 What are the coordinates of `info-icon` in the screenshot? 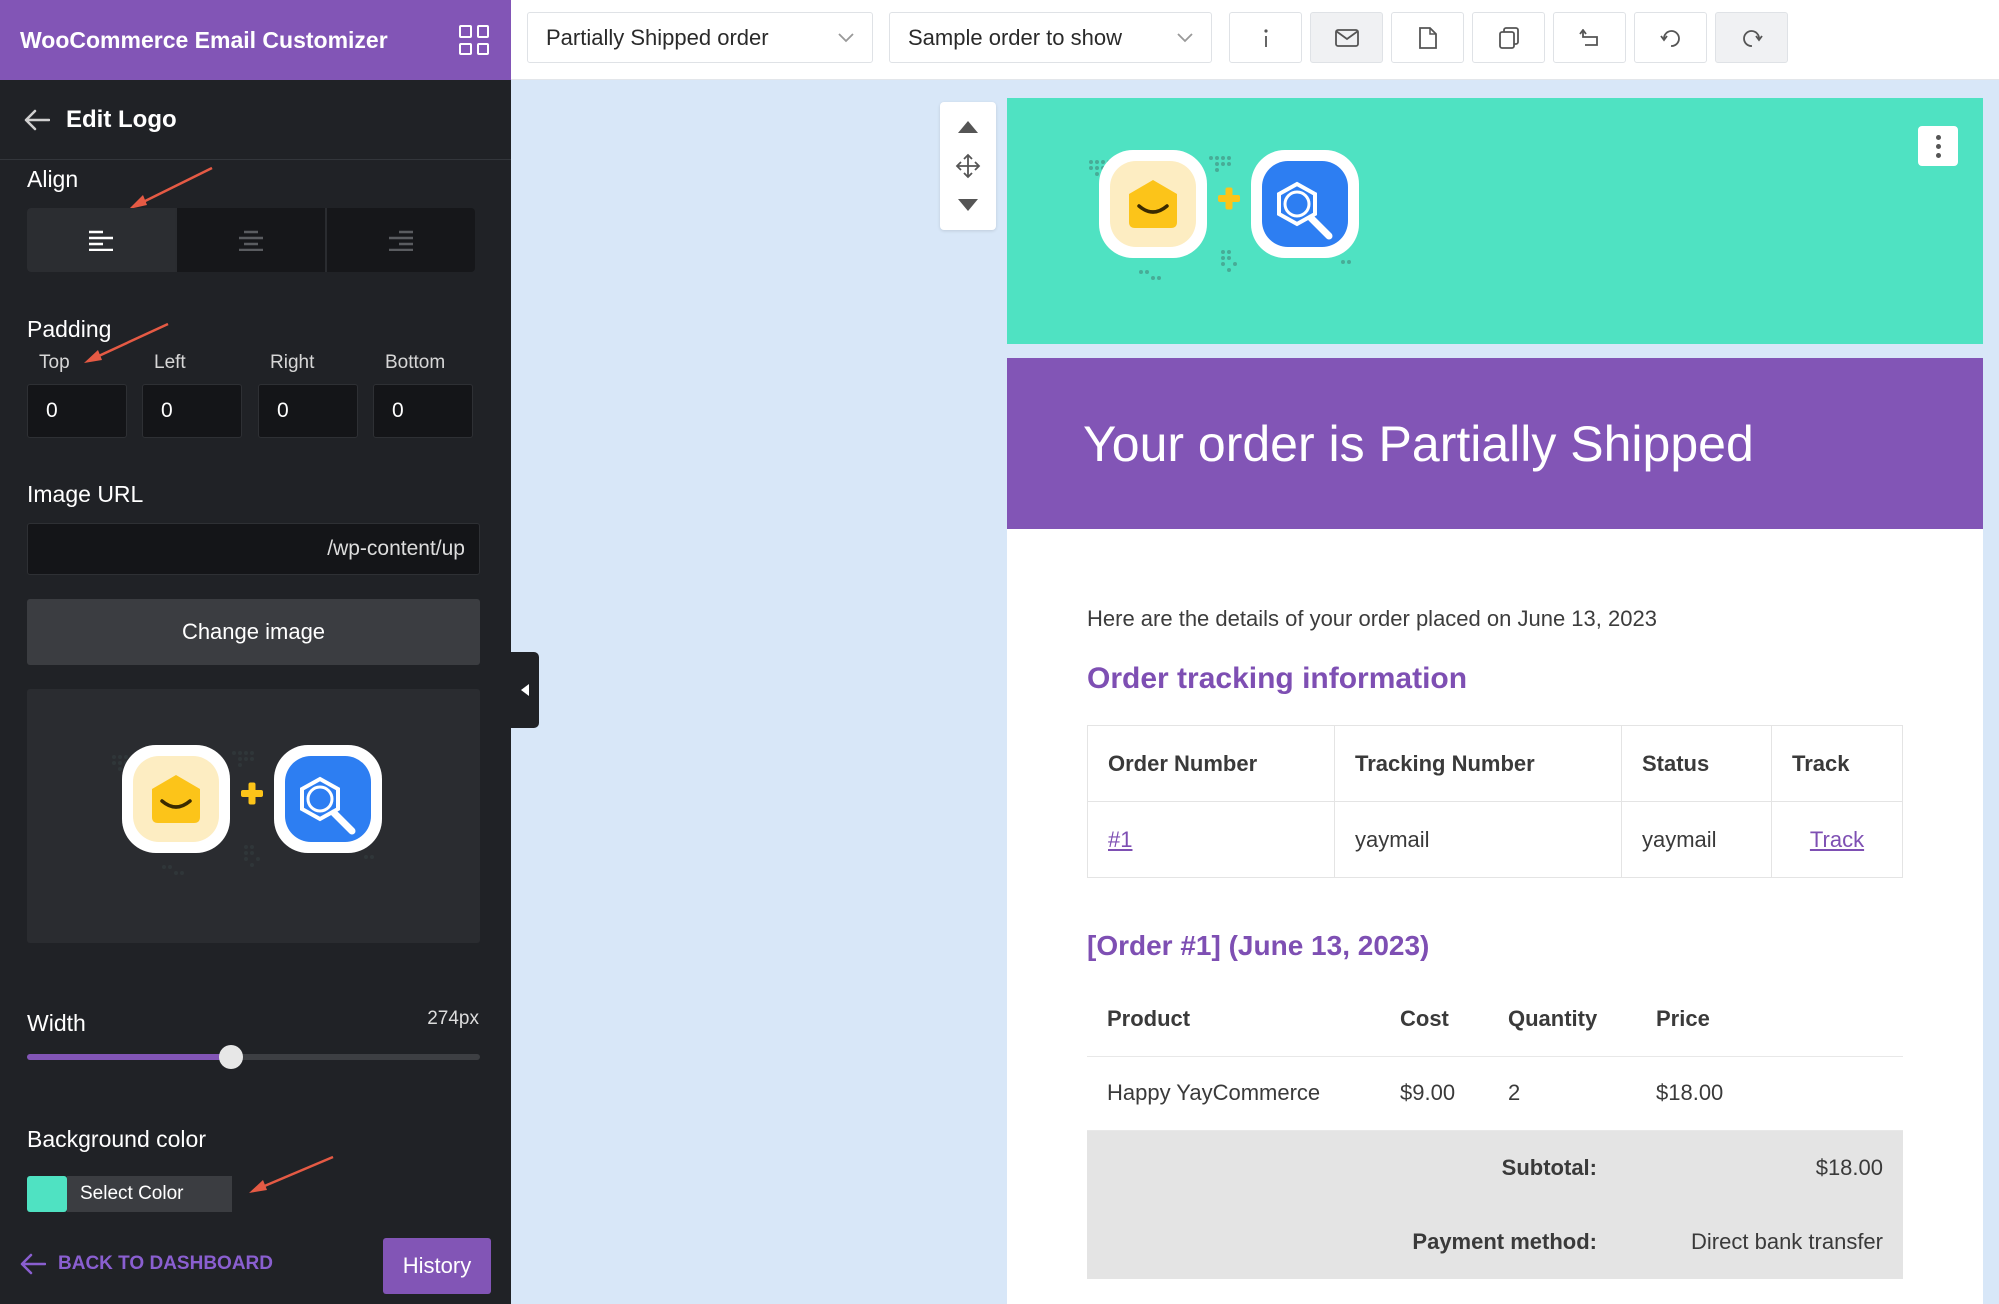 It's located at (1265, 37).